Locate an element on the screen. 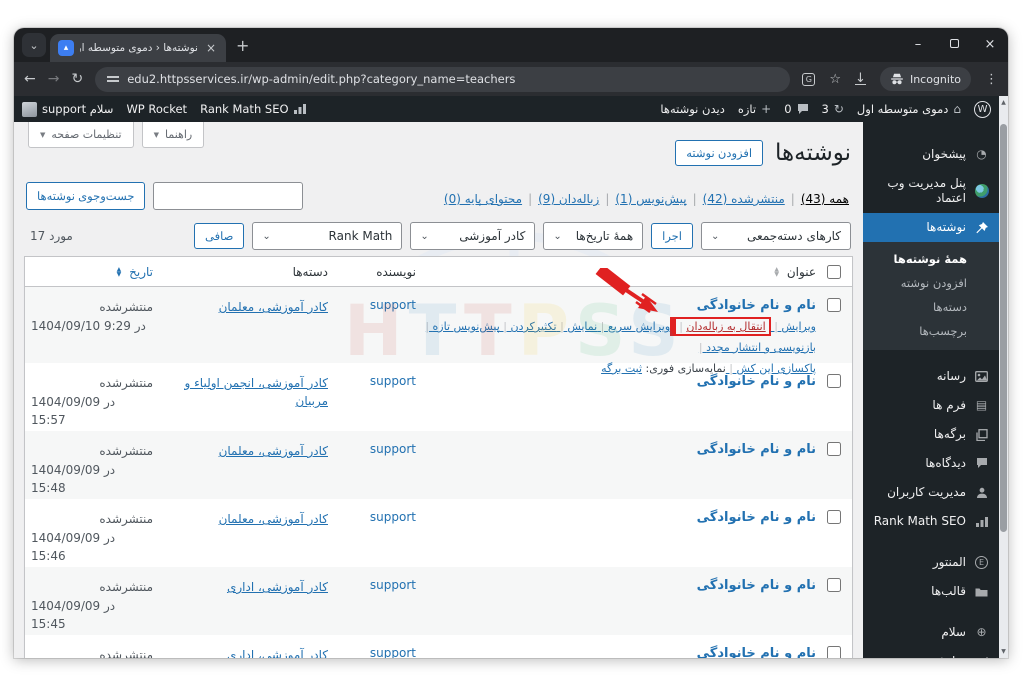  sidebar-item-dashboard: ◔ پیشخوان is located at coordinates (931, 154).